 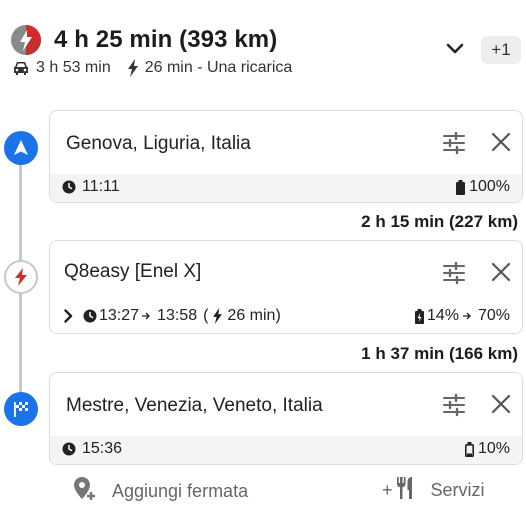 I want to click on battery-charging-icon, so click(x=419, y=316).